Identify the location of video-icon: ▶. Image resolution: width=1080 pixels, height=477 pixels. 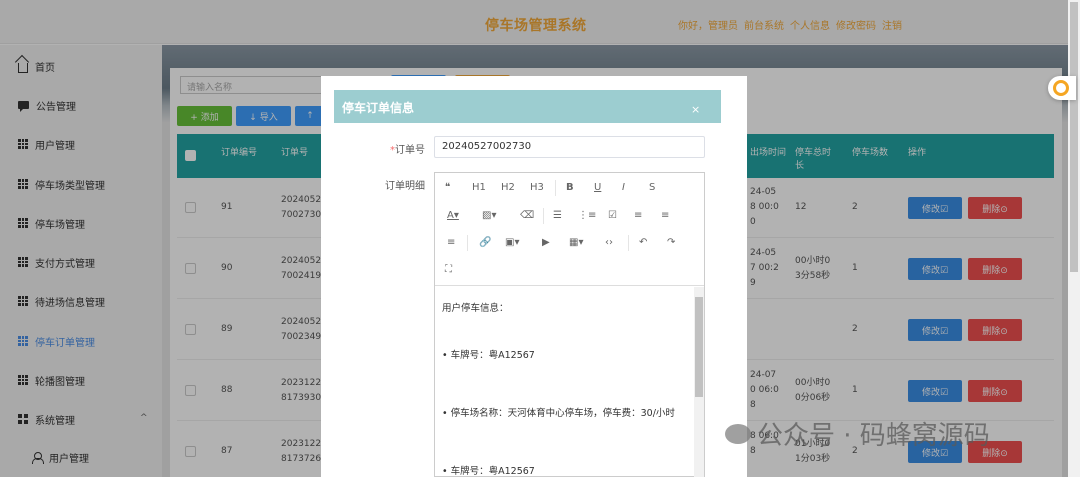
(546, 243).